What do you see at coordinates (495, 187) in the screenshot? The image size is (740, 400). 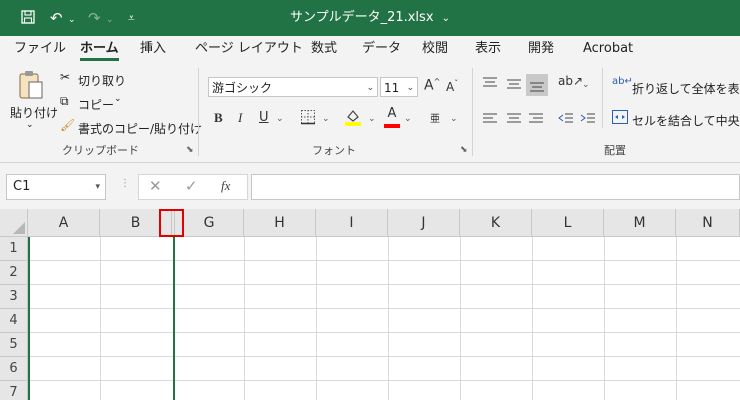 I see `formula-input` at bounding box center [495, 187].